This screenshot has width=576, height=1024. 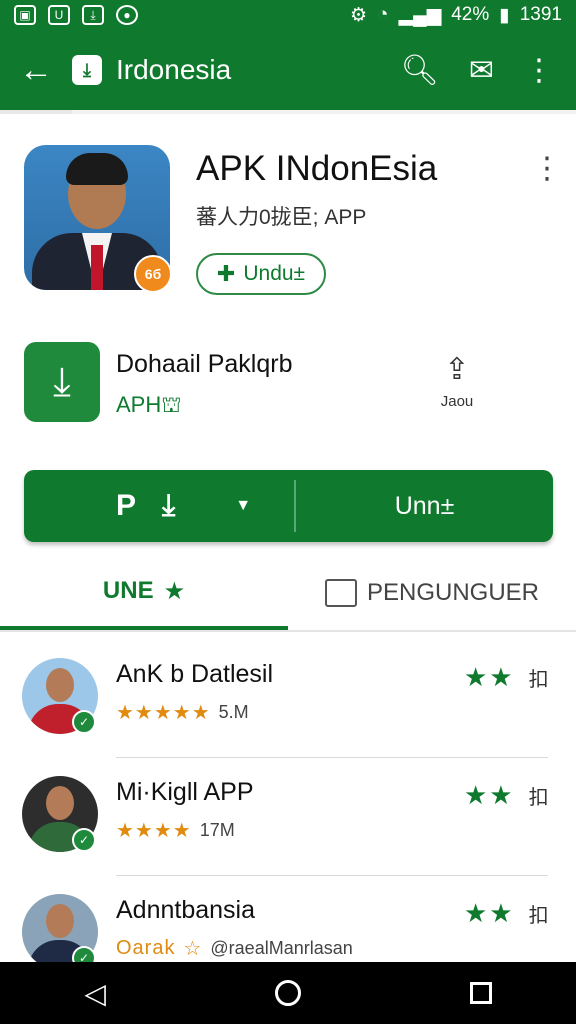 I want to click on bag-icon: U, so click(x=59, y=15).